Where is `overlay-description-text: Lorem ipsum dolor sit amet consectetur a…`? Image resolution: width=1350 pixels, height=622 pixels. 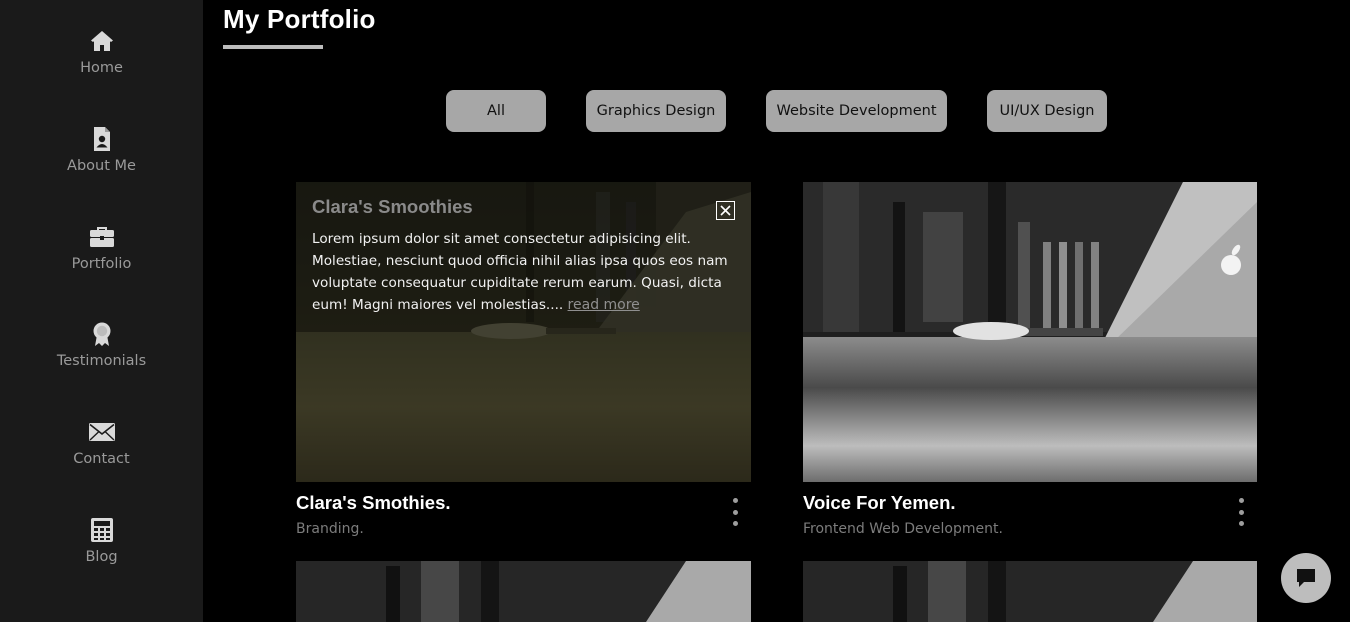 overlay-description-text: Lorem ipsum dolor sit amet consectetur a… is located at coordinates (520, 272).